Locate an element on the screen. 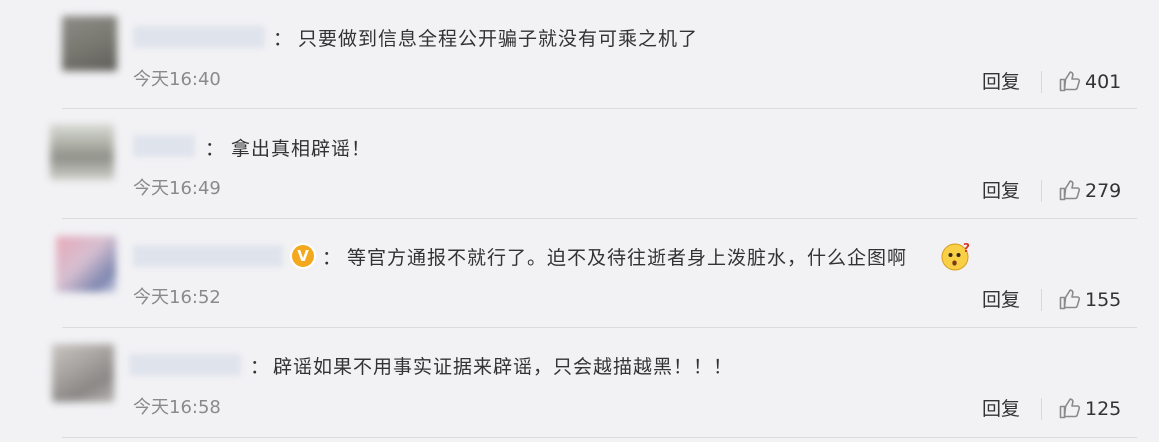  comment-text: 只要做到信息全程公开骗子就没有可乘之机了 is located at coordinates (498, 39).